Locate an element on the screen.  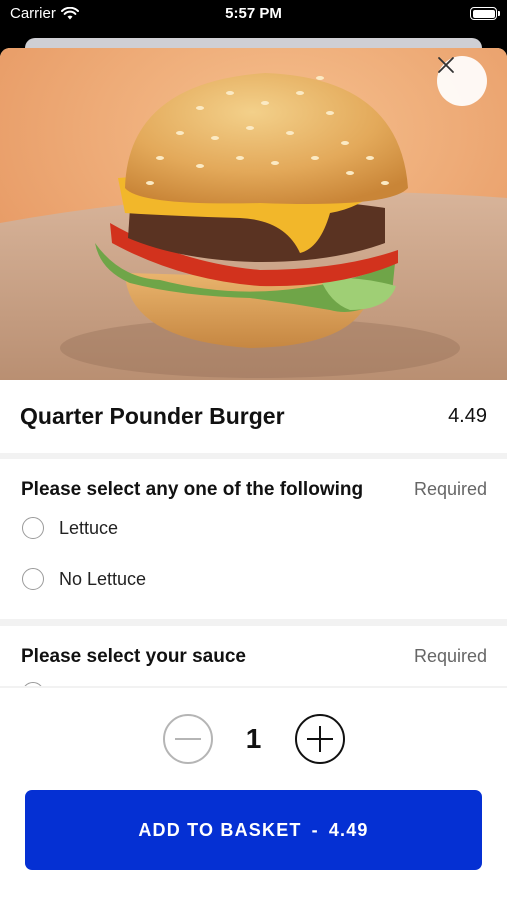
option-no-lettuce: No Lettuce is located at coordinates (84, 579).